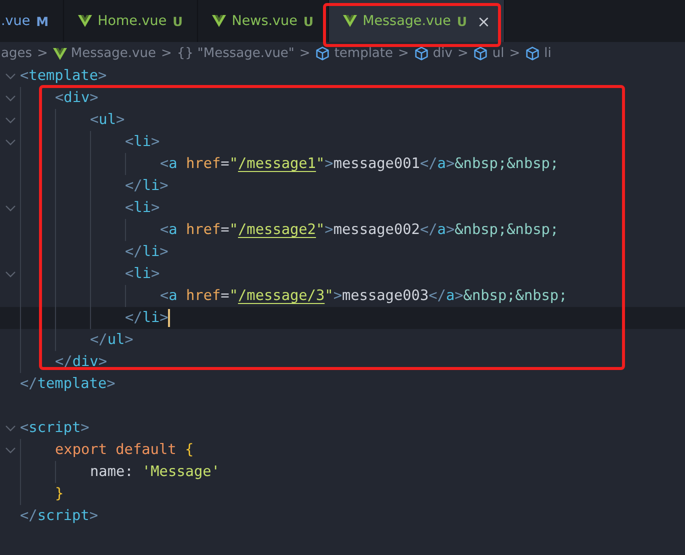 The image size is (685, 555). What do you see at coordinates (548, 53) in the screenshot?
I see `breadcrumb-item: li` at bounding box center [548, 53].